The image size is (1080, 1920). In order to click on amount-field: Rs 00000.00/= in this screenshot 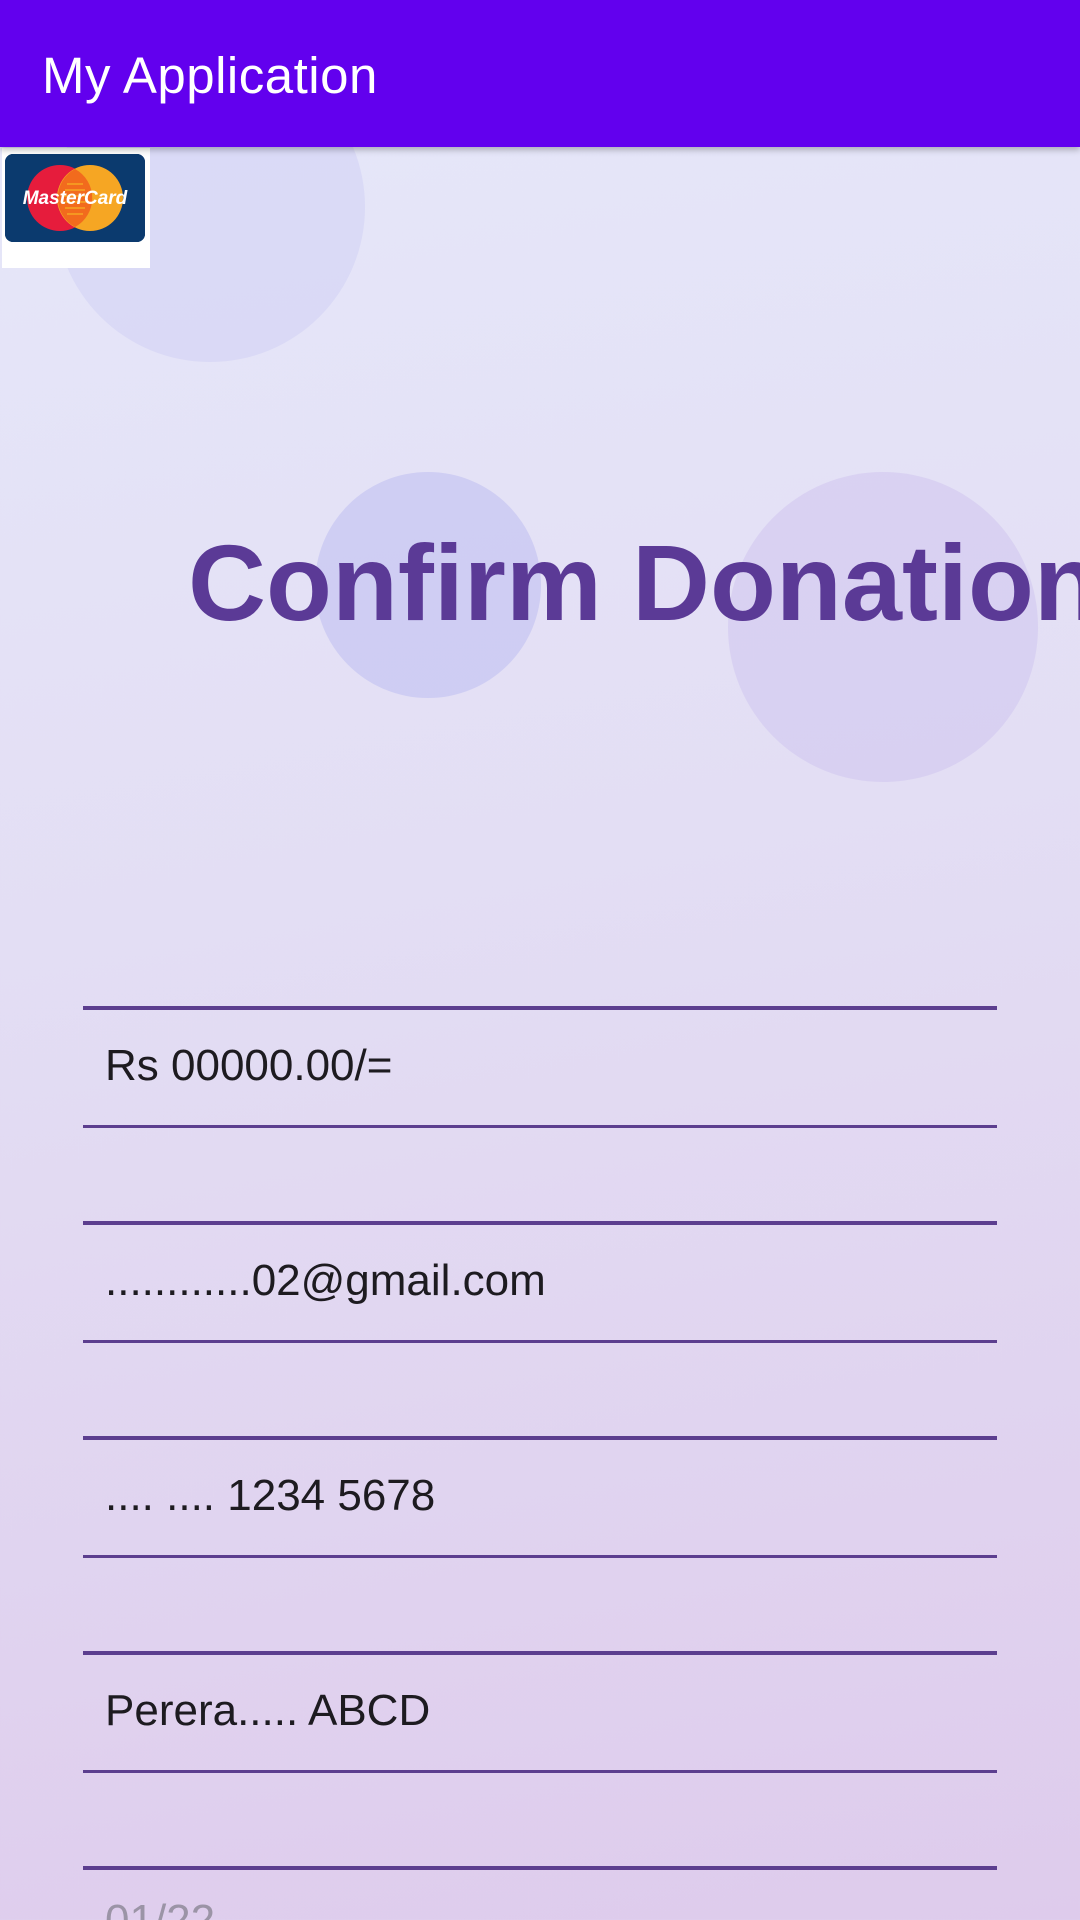, I will do `click(540, 1067)`.